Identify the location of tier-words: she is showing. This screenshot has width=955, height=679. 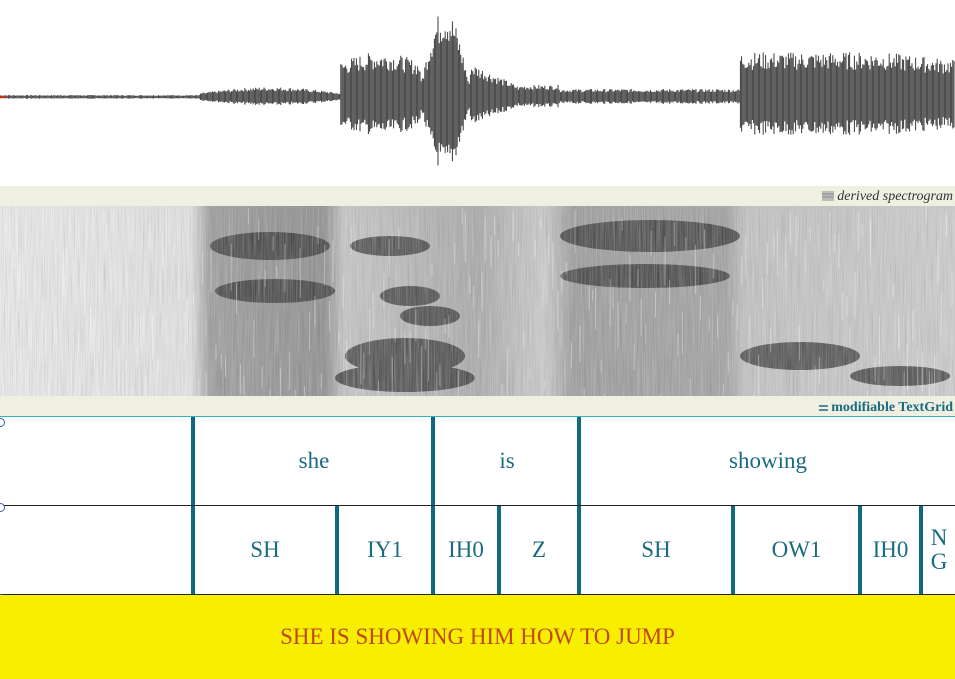
(477, 461).